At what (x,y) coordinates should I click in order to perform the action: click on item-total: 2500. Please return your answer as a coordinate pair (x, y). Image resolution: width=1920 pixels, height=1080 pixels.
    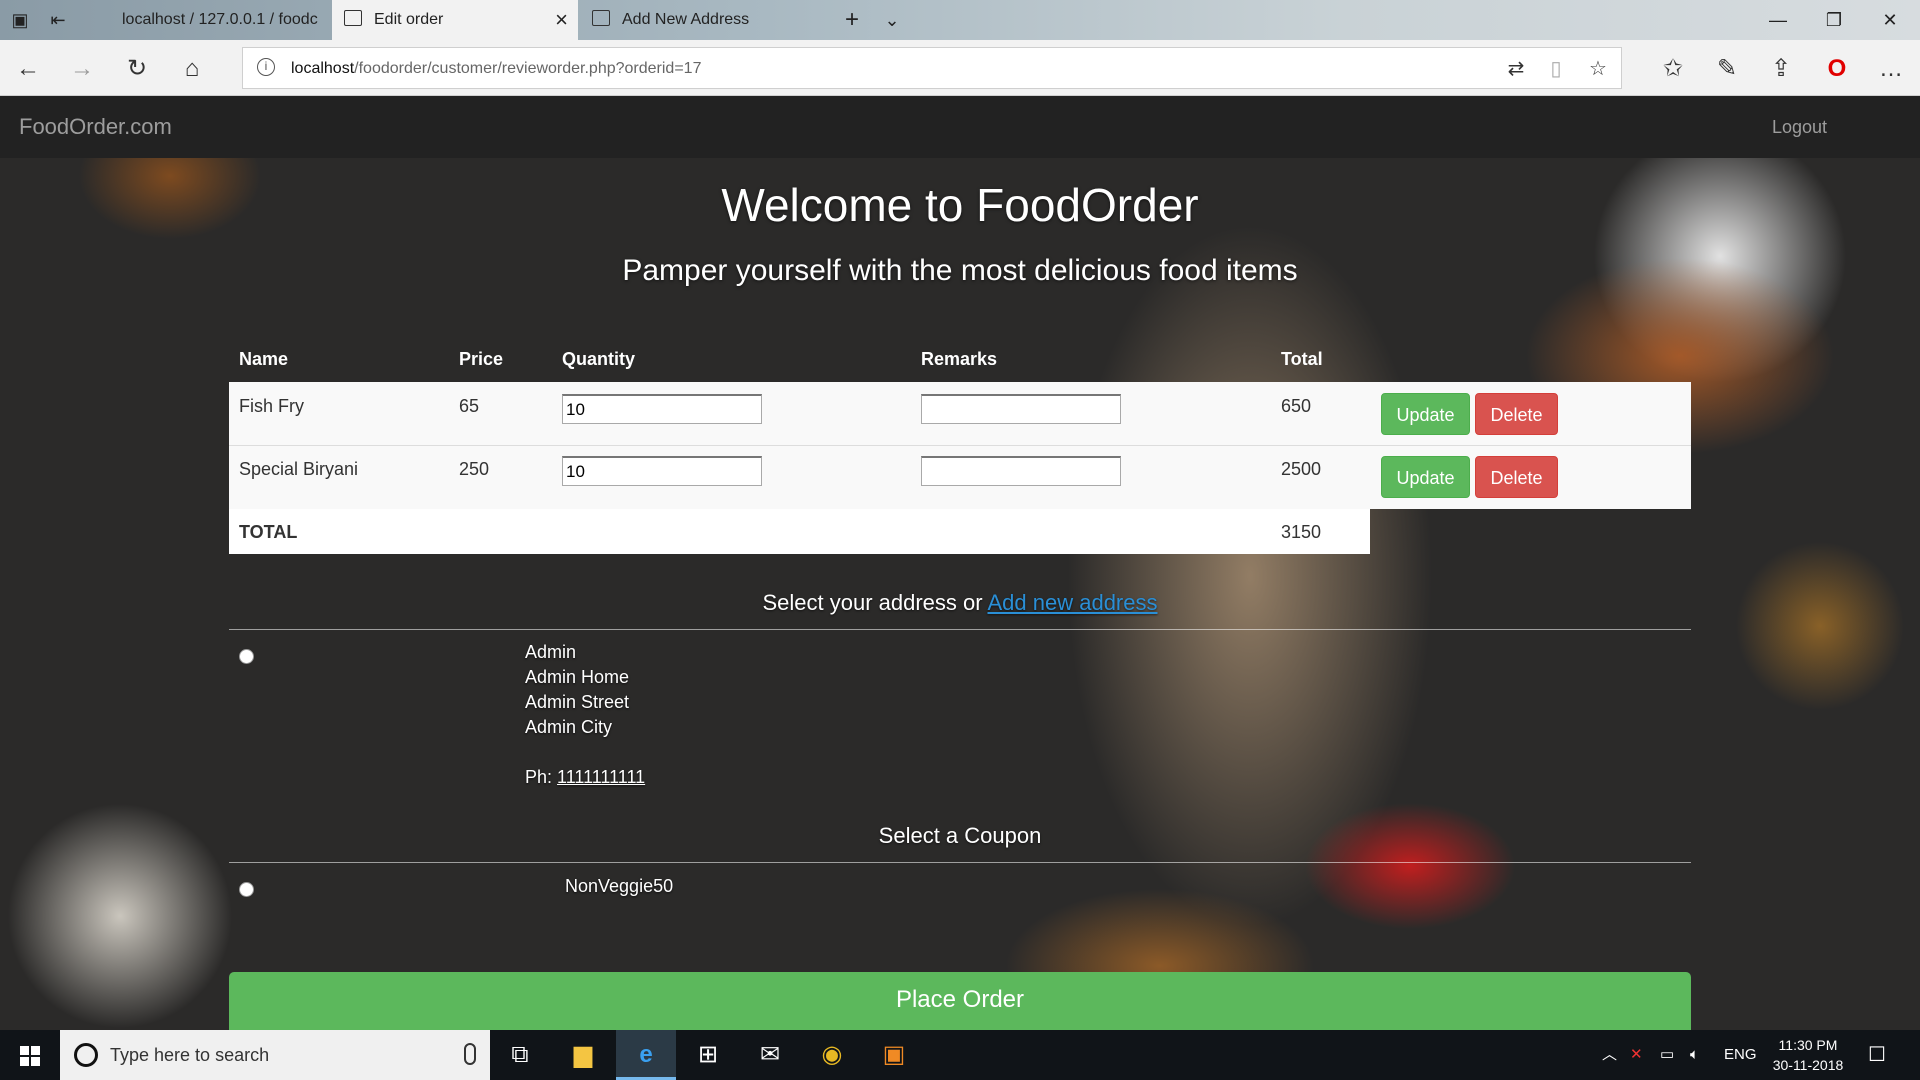
    Looking at the image, I should click on (1301, 469).